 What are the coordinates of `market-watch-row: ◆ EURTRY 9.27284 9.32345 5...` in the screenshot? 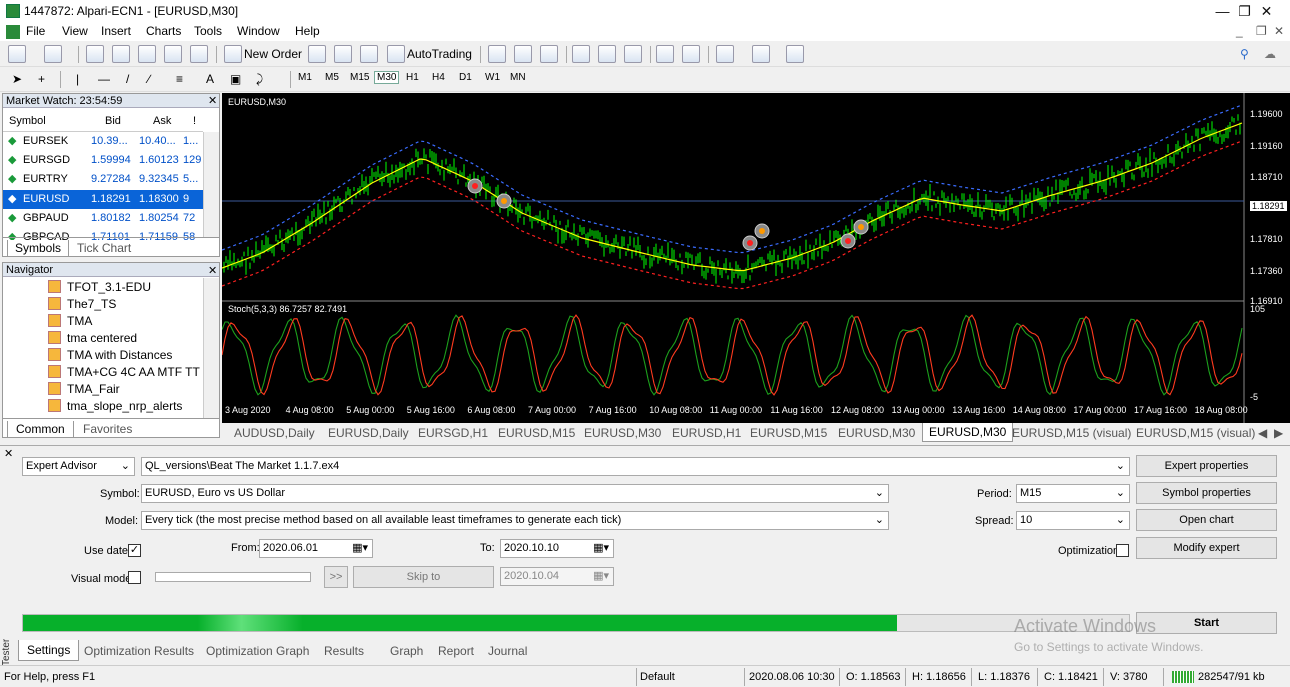 It's located at (103, 179).